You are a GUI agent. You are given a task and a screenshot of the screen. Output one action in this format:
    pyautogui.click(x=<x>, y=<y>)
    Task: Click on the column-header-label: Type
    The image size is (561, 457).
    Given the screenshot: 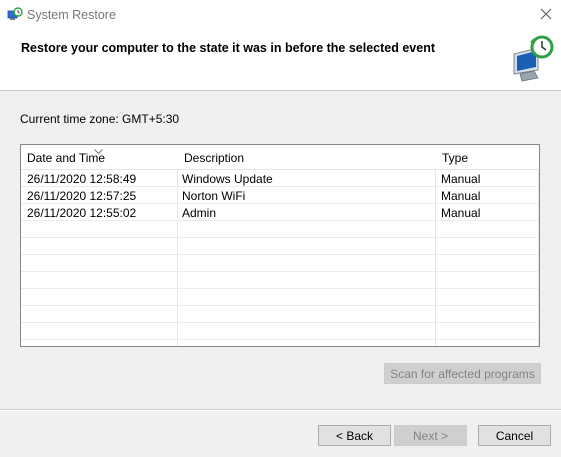 What is the action you would take?
    pyautogui.click(x=455, y=158)
    